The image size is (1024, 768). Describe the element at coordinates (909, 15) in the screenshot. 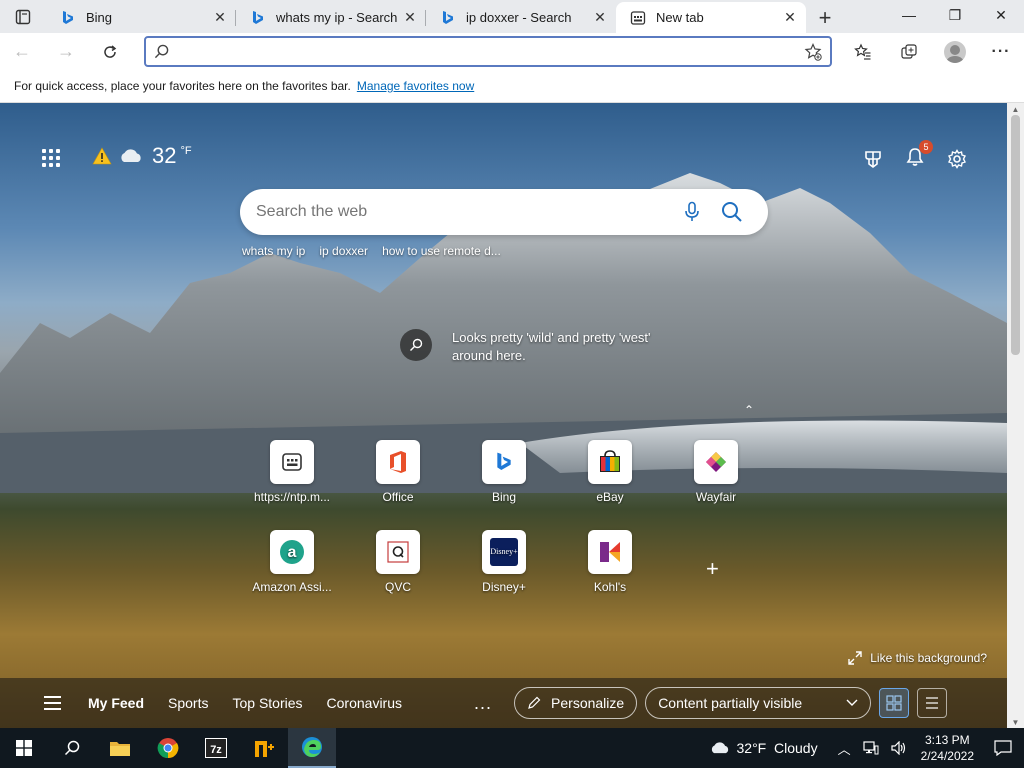

I see `minimize-button: —` at that location.